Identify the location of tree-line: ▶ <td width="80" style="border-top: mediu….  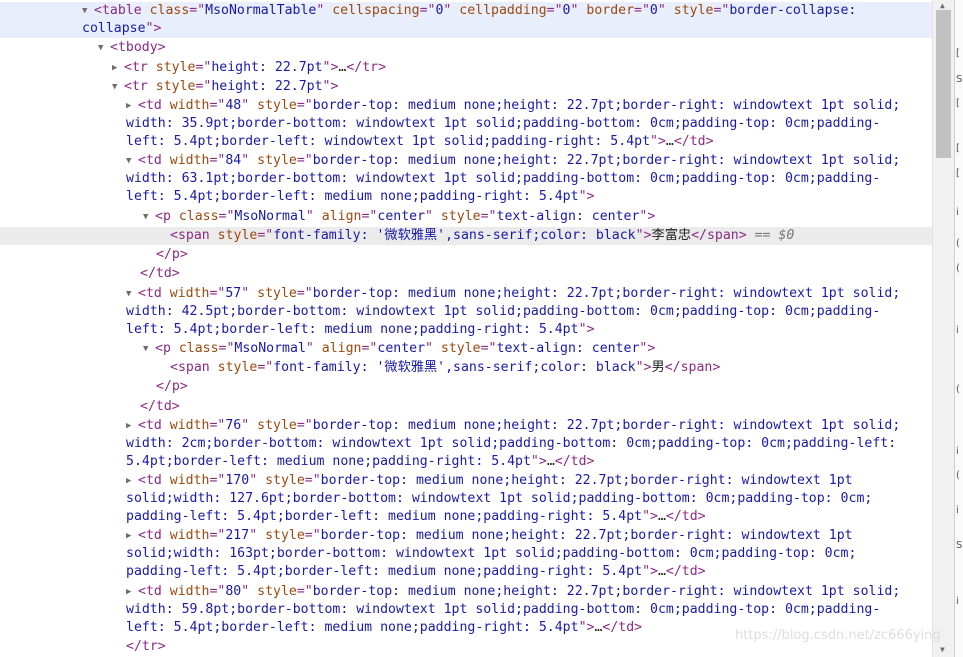
(466, 592).